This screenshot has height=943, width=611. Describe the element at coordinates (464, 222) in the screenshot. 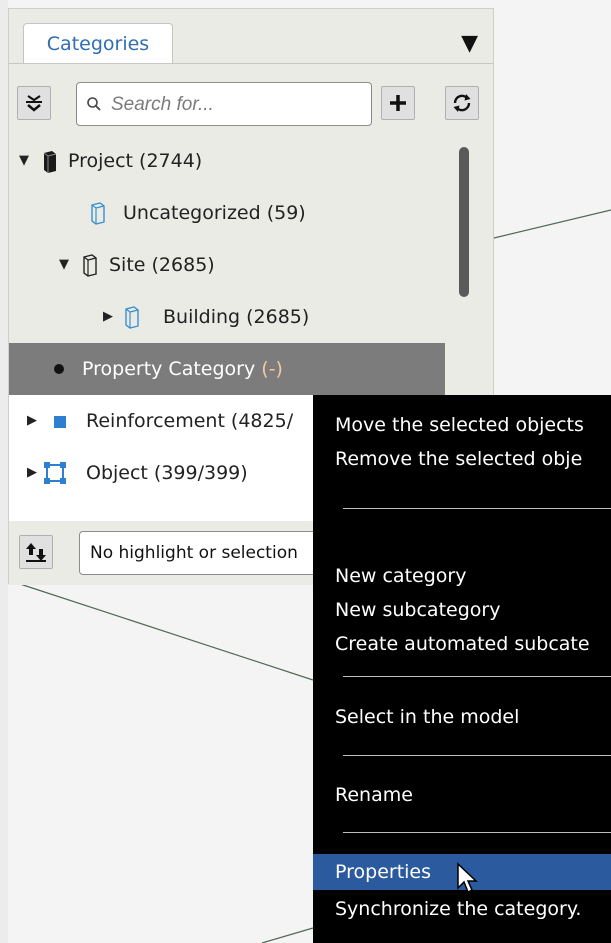

I see `tree-scrollbar` at that location.